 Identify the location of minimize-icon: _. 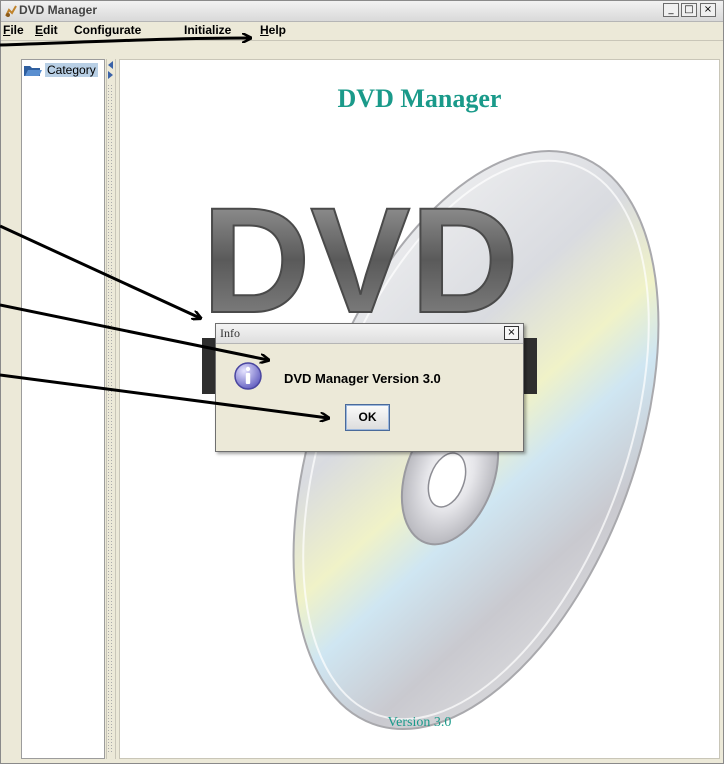
(671, 9).